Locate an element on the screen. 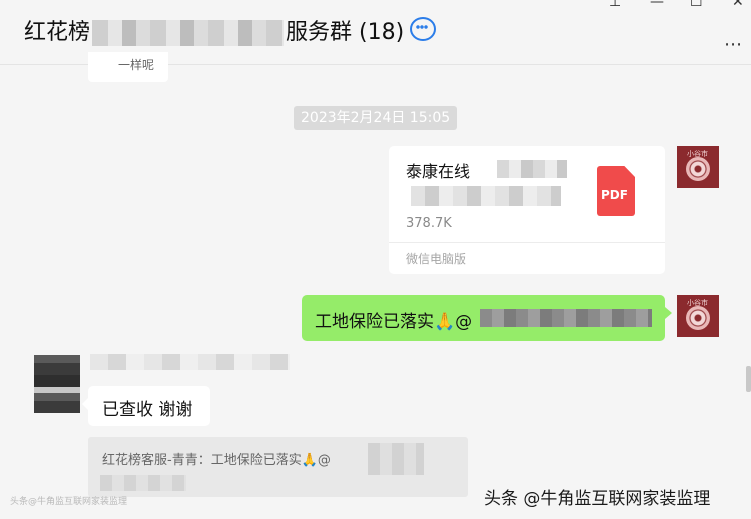 This screenshot has width=751, height=519. received-message-bubble: 已查收 谢谢 is located at coordinates (146, 406).